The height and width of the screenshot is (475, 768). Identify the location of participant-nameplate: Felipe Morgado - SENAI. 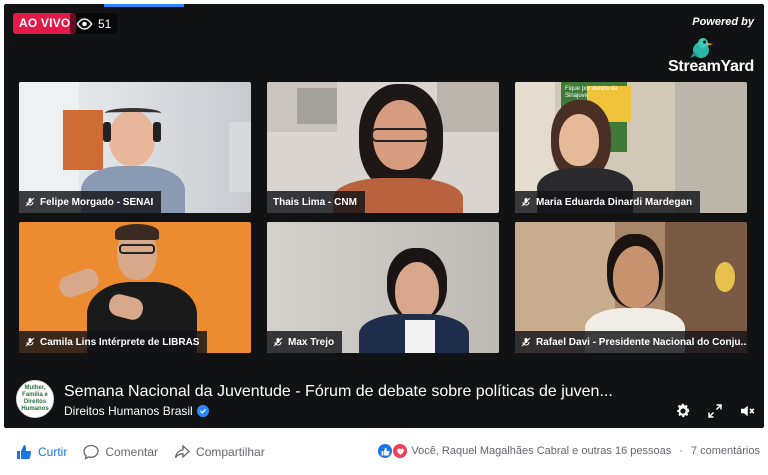
(90, 202).